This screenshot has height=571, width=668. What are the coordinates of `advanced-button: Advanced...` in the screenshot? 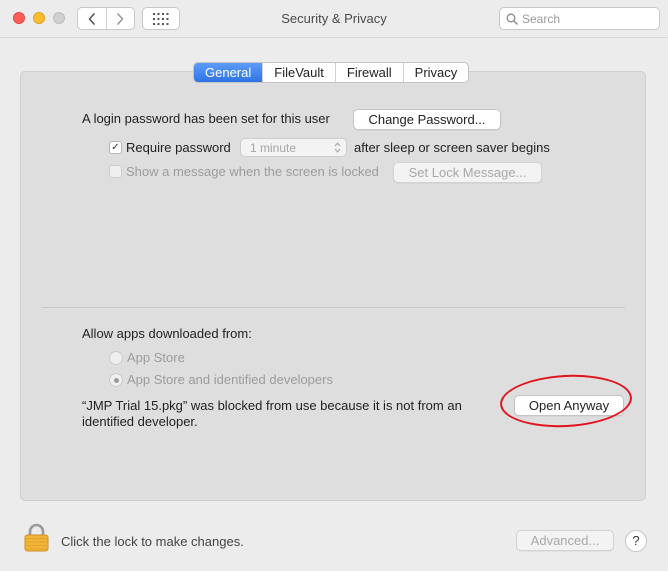 It's located at (565, 540).